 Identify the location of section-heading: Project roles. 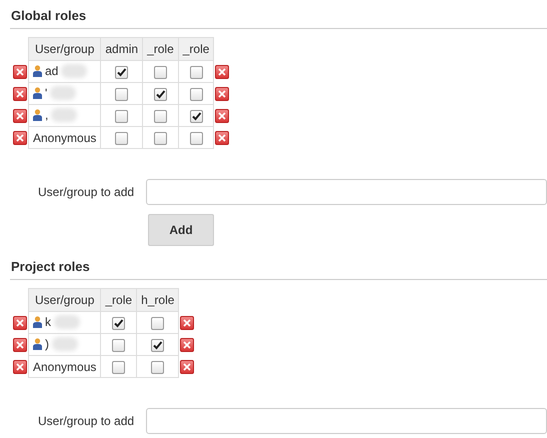
(278, 268).